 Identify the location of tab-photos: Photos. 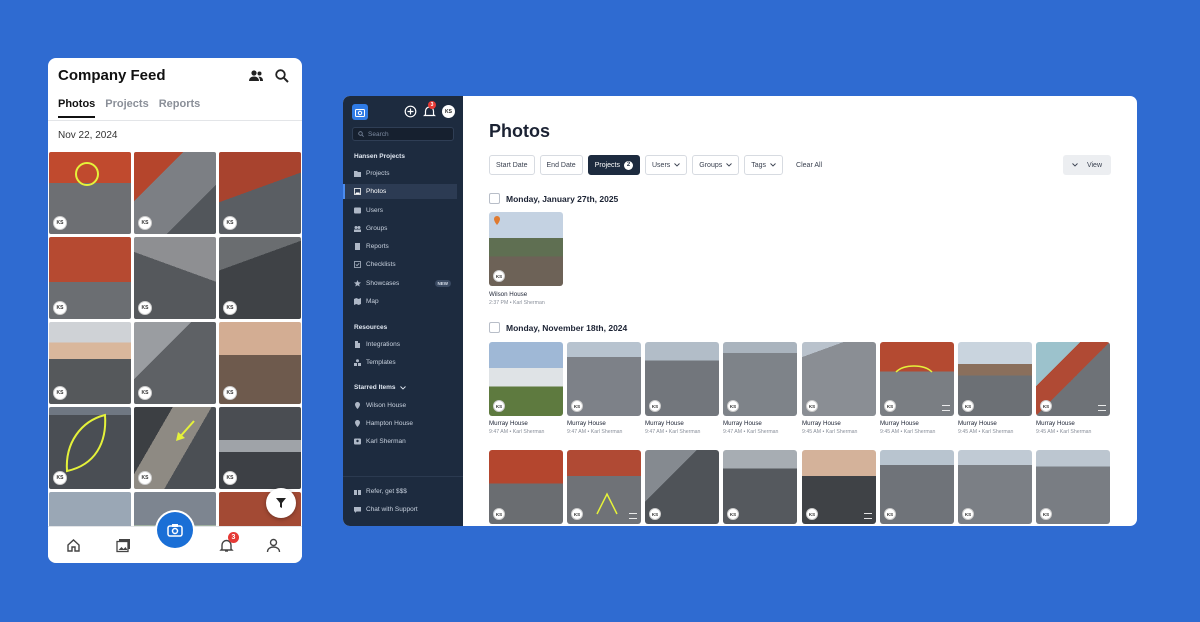
(77, 108).